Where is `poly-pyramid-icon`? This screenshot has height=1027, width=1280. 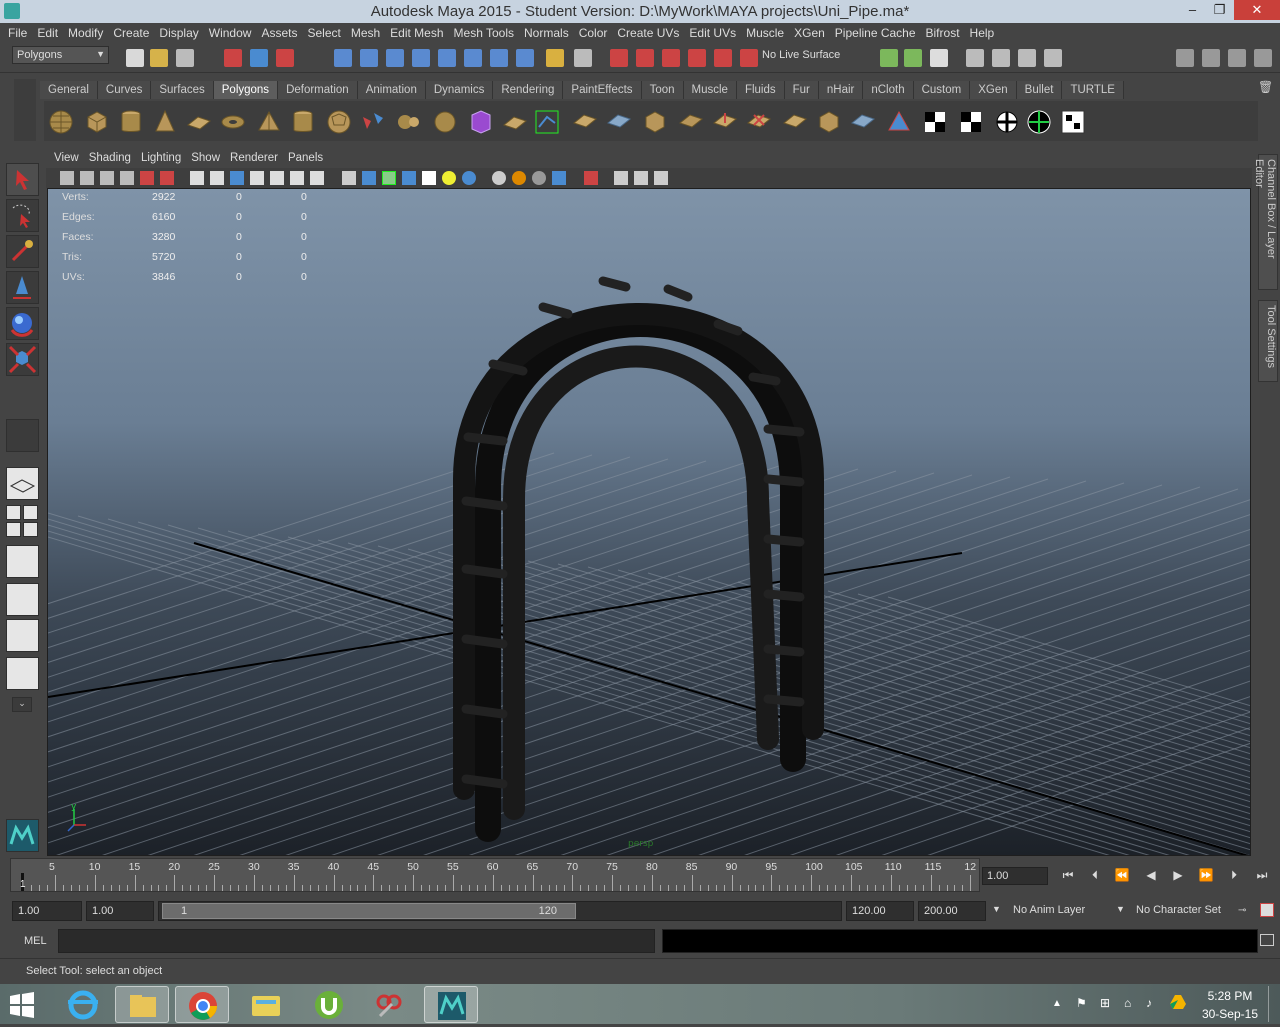
poly-pyramid-icon is located at coordinates (269, 122).